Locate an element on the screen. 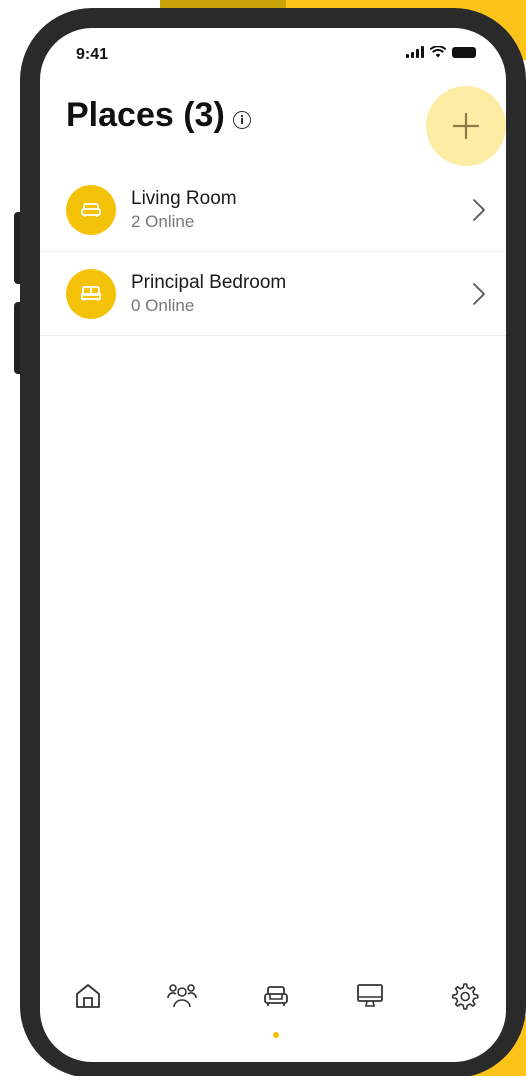 Image resolution: width=526 pixels, height=1076 pixels. place-item-principal-bedroom: Principal Bedroom 0 Online is located at coordinates (273, 294).